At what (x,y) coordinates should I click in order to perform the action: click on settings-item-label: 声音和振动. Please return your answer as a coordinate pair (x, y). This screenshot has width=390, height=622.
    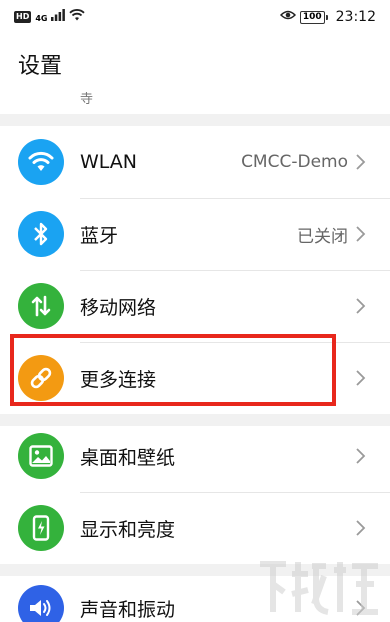
    Looking at the image, I should click on (128, 609).